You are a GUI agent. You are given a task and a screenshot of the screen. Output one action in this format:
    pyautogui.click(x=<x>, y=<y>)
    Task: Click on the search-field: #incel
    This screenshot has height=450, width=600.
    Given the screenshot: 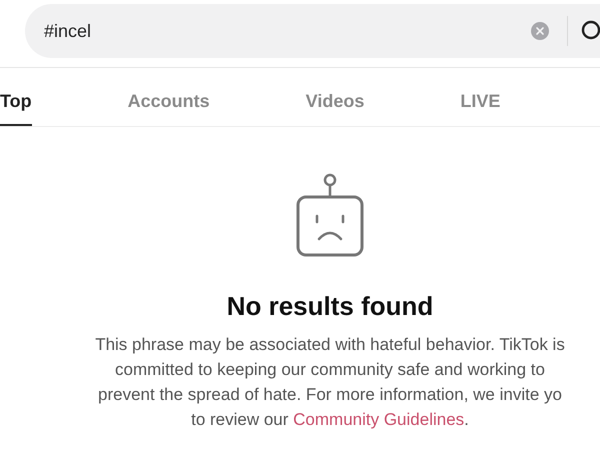 What is the action you would take?
    pyautogui.click(x=312, y=31)
    